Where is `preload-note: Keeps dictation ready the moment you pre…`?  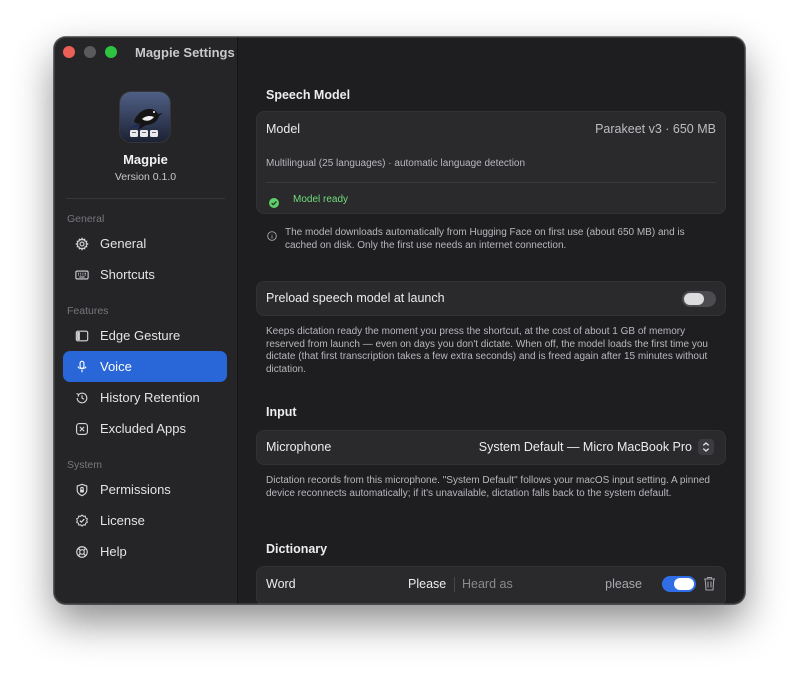
preload-note: Keeps dictation ready the moment you pre… is located at coordinates (487, 350).